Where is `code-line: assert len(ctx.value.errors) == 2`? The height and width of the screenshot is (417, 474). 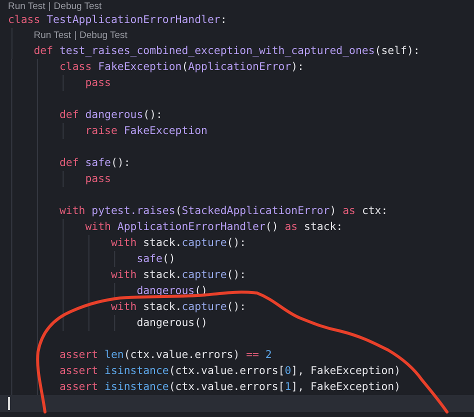
code-line: assert len(ctx.value.errors) == 2 is located at coordinates (165, 355).